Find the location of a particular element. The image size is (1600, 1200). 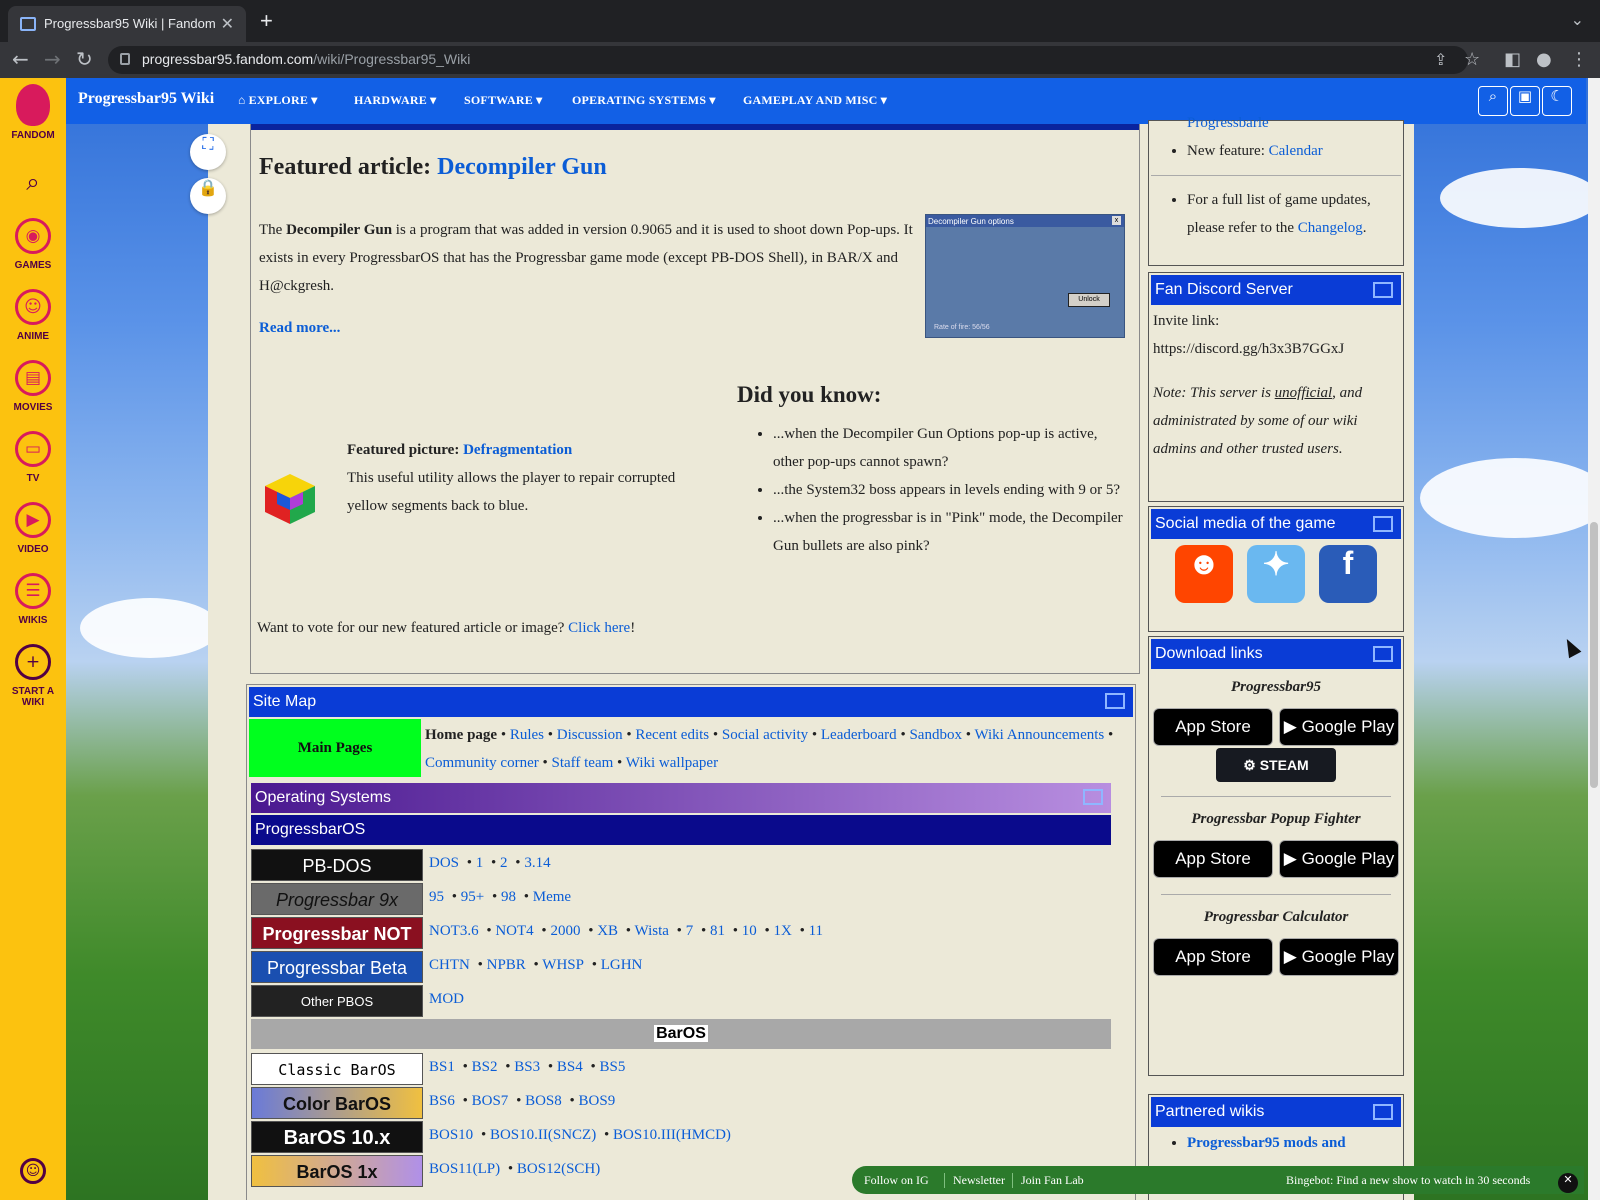

os-link: MOD is located at coordinates (446, 999).